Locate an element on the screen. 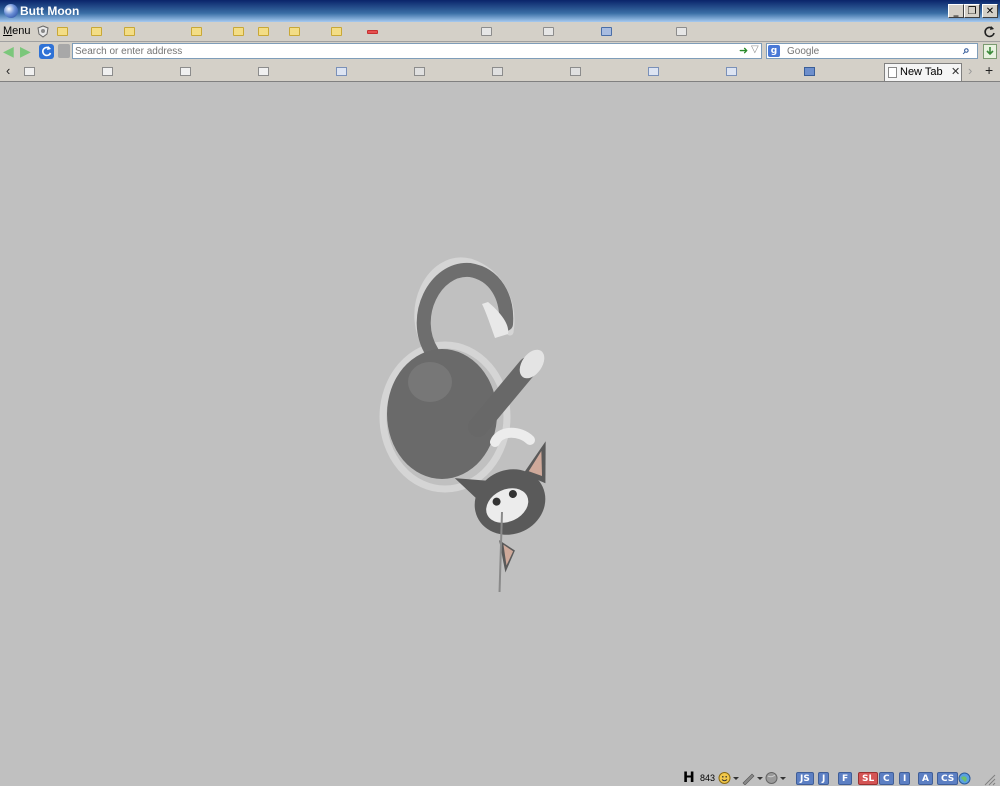 The height and width of the screenshot is (786, 1000). shield-icon is located at coordinates (43, 31).